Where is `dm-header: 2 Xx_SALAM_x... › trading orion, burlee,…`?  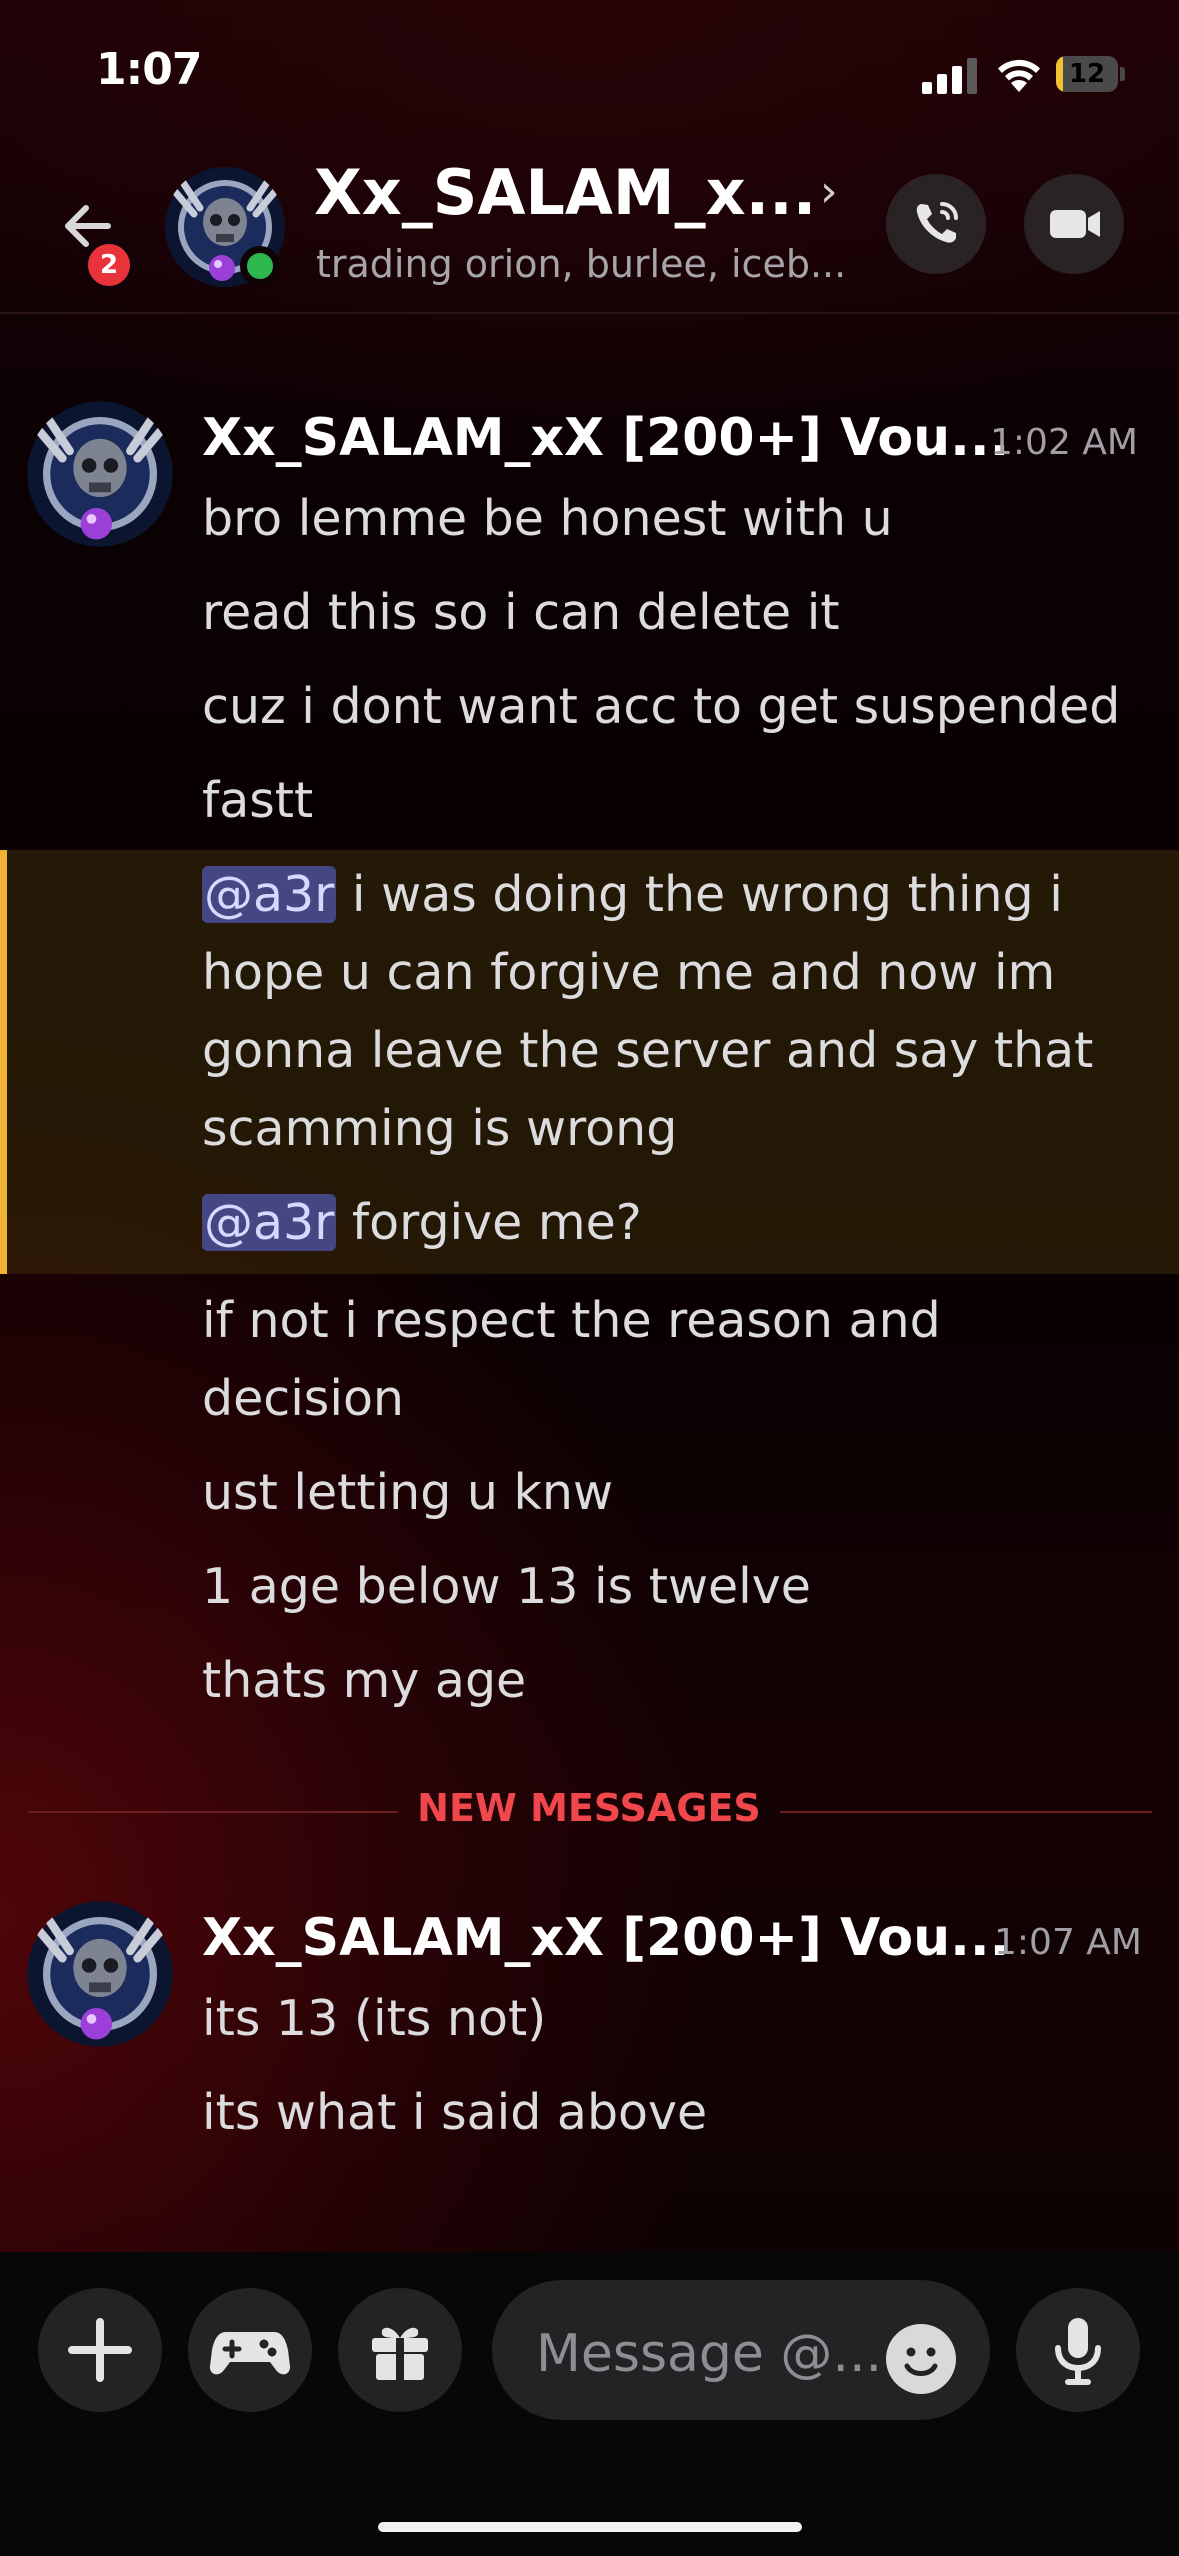 dm-header: 2 Xx_SALAM_x... › trading orion, burlee,… is located at coordinates (589, 232).